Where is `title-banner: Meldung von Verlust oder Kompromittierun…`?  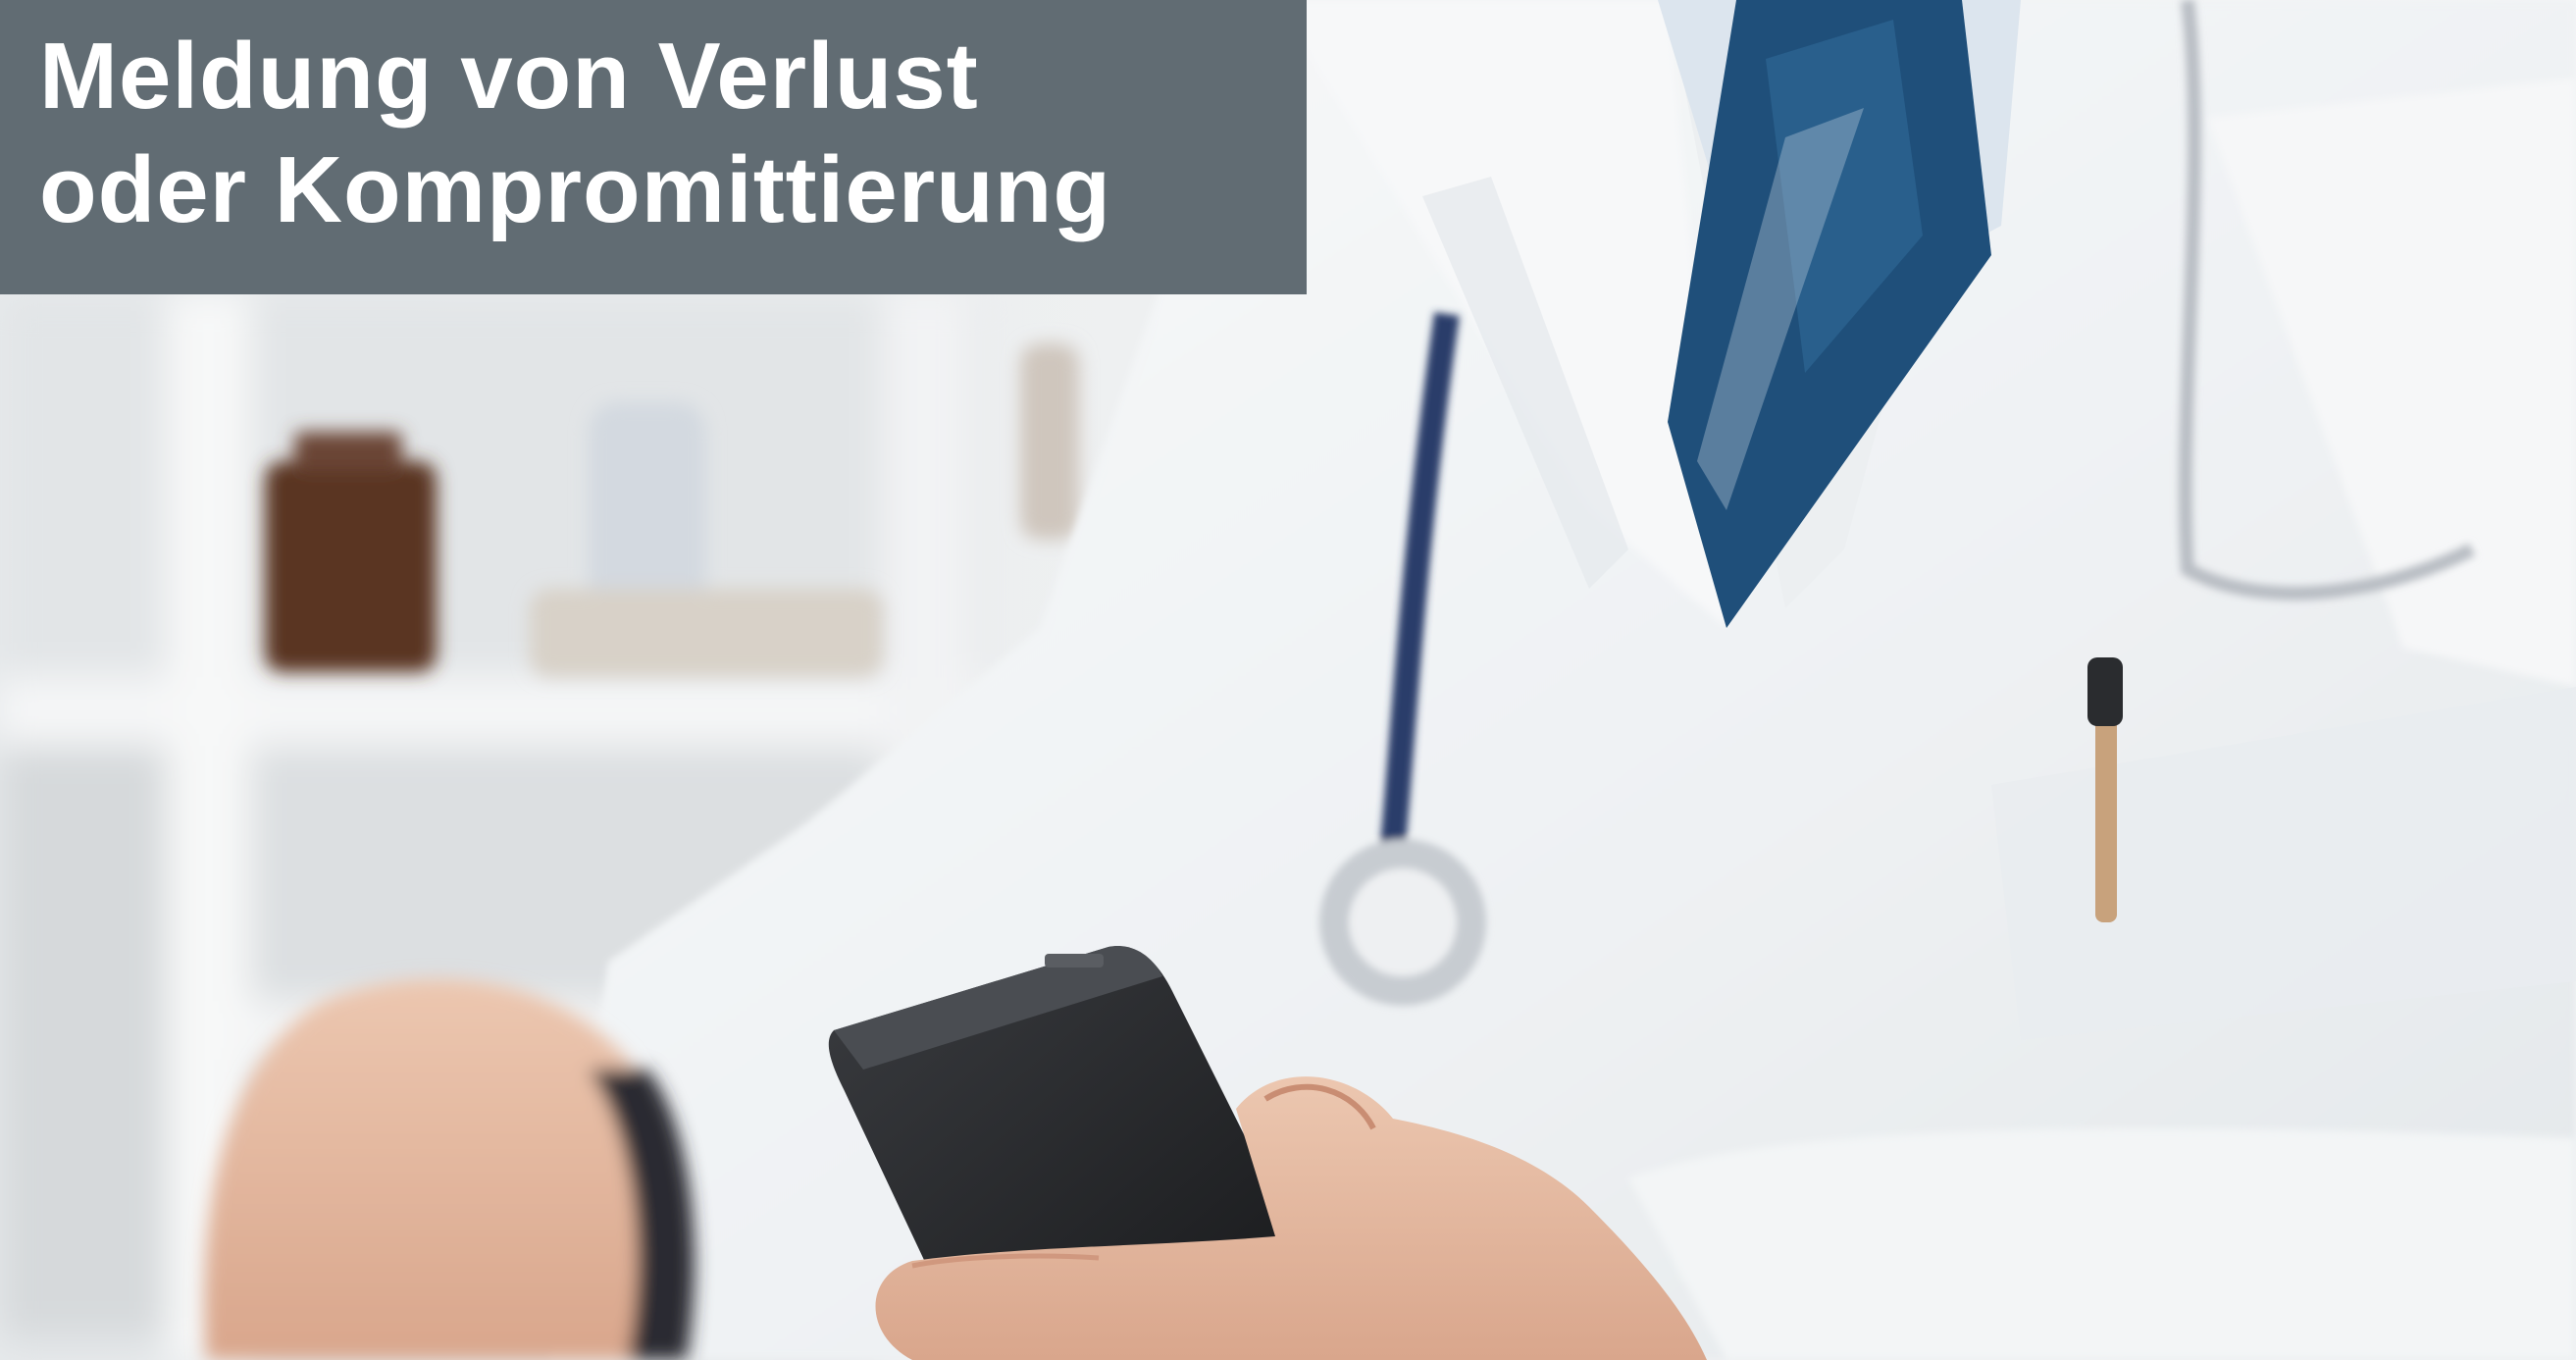 title-banner: Meldung von Verlust oder Kompromittierun… is located at coordinates (653, 147).